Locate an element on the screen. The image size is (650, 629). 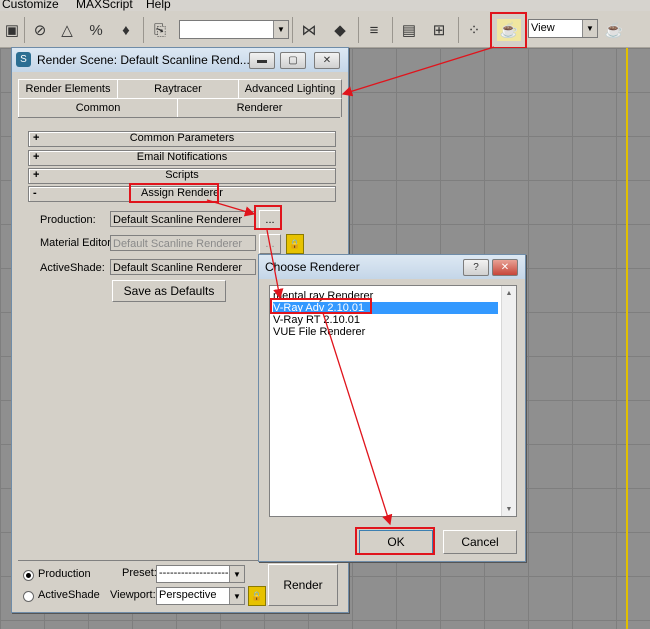
activeshade-mode-radio is located at coordinates (28, 596).